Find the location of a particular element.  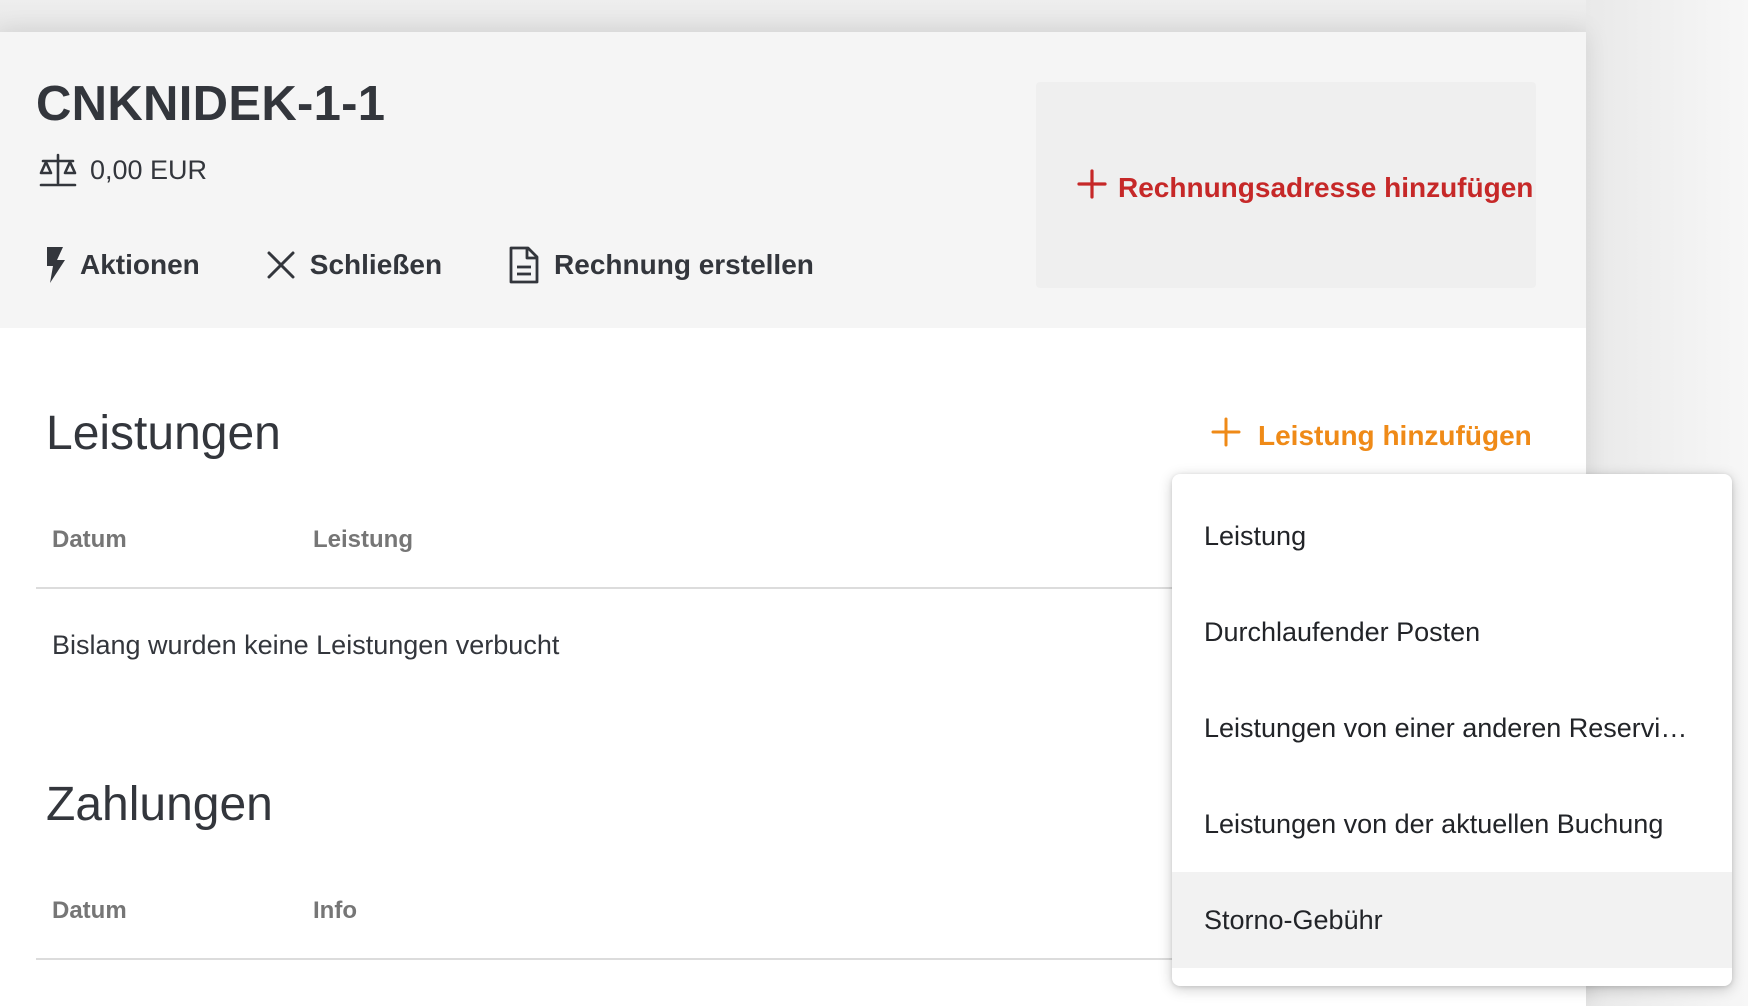

billing-address-box: Rechnungsadresse hinzufügen is located at coordinates (1286, 185).